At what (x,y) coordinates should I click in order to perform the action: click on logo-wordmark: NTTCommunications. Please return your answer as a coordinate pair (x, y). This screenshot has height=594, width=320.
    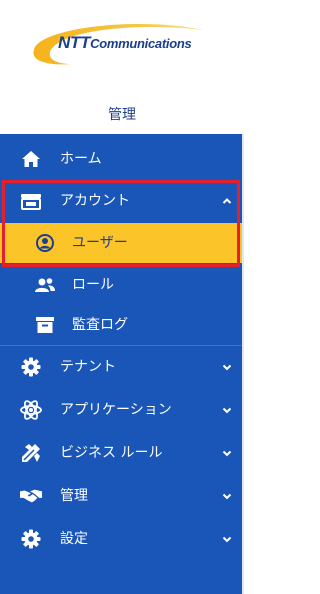
    Looking at the image, I should click on (125, 43).